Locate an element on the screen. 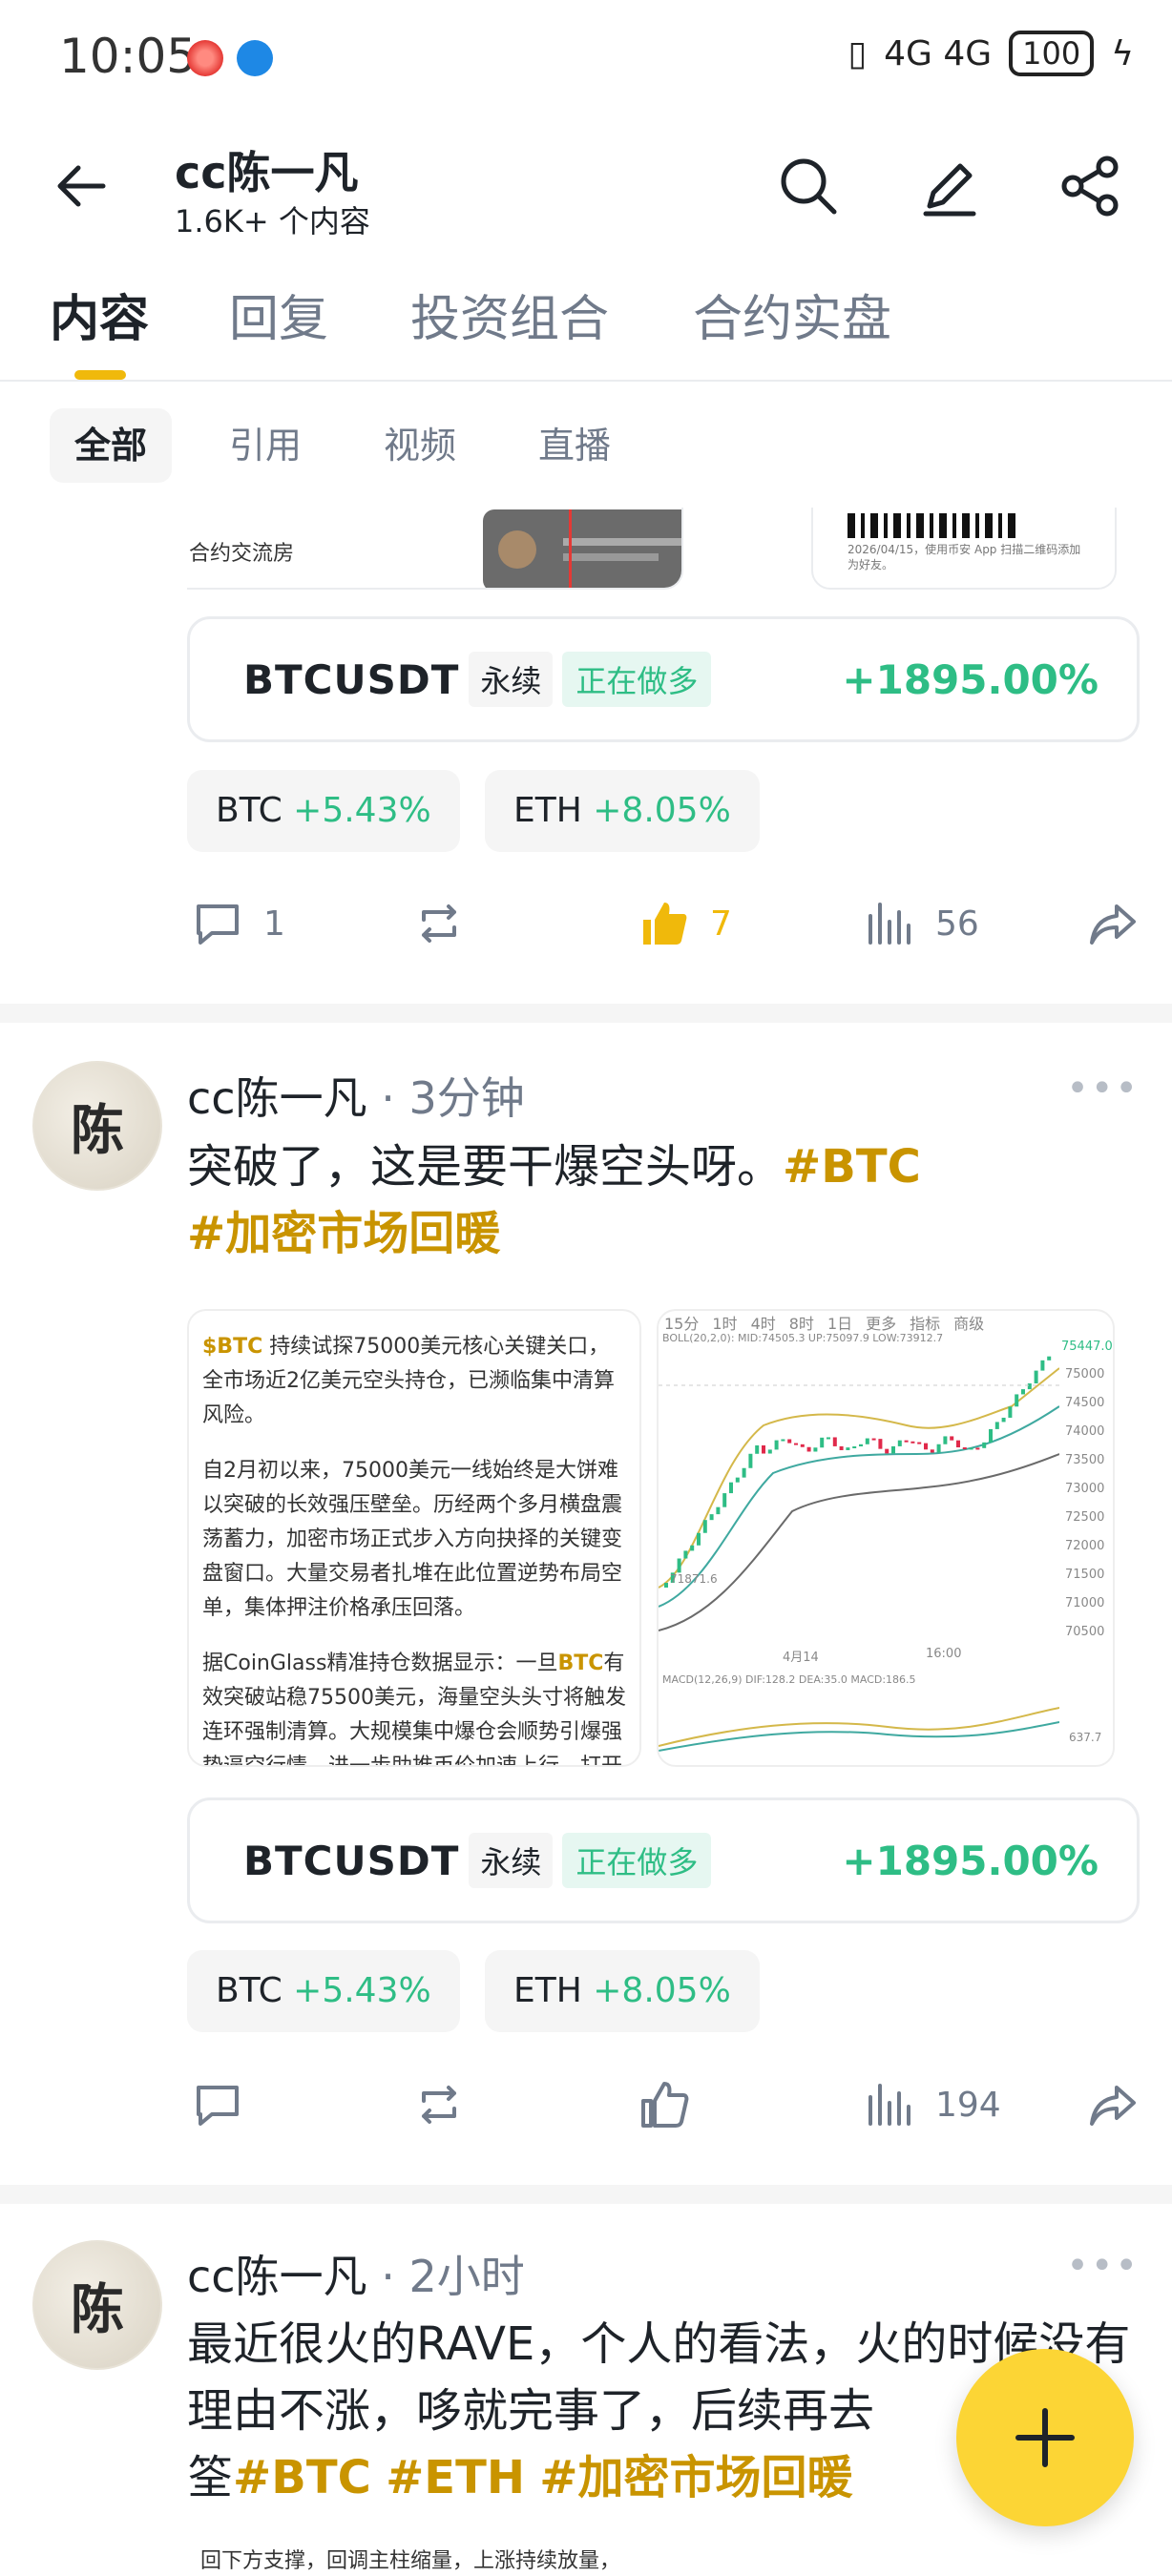  share-arrow-icon is located at coordinates (1113, 924).